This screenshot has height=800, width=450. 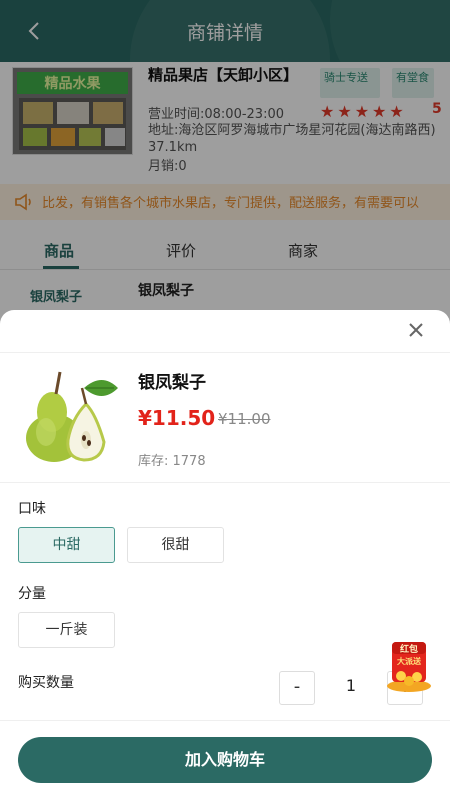 I want to click on quantity-decrease-button: -, so click(x=297, y=688).